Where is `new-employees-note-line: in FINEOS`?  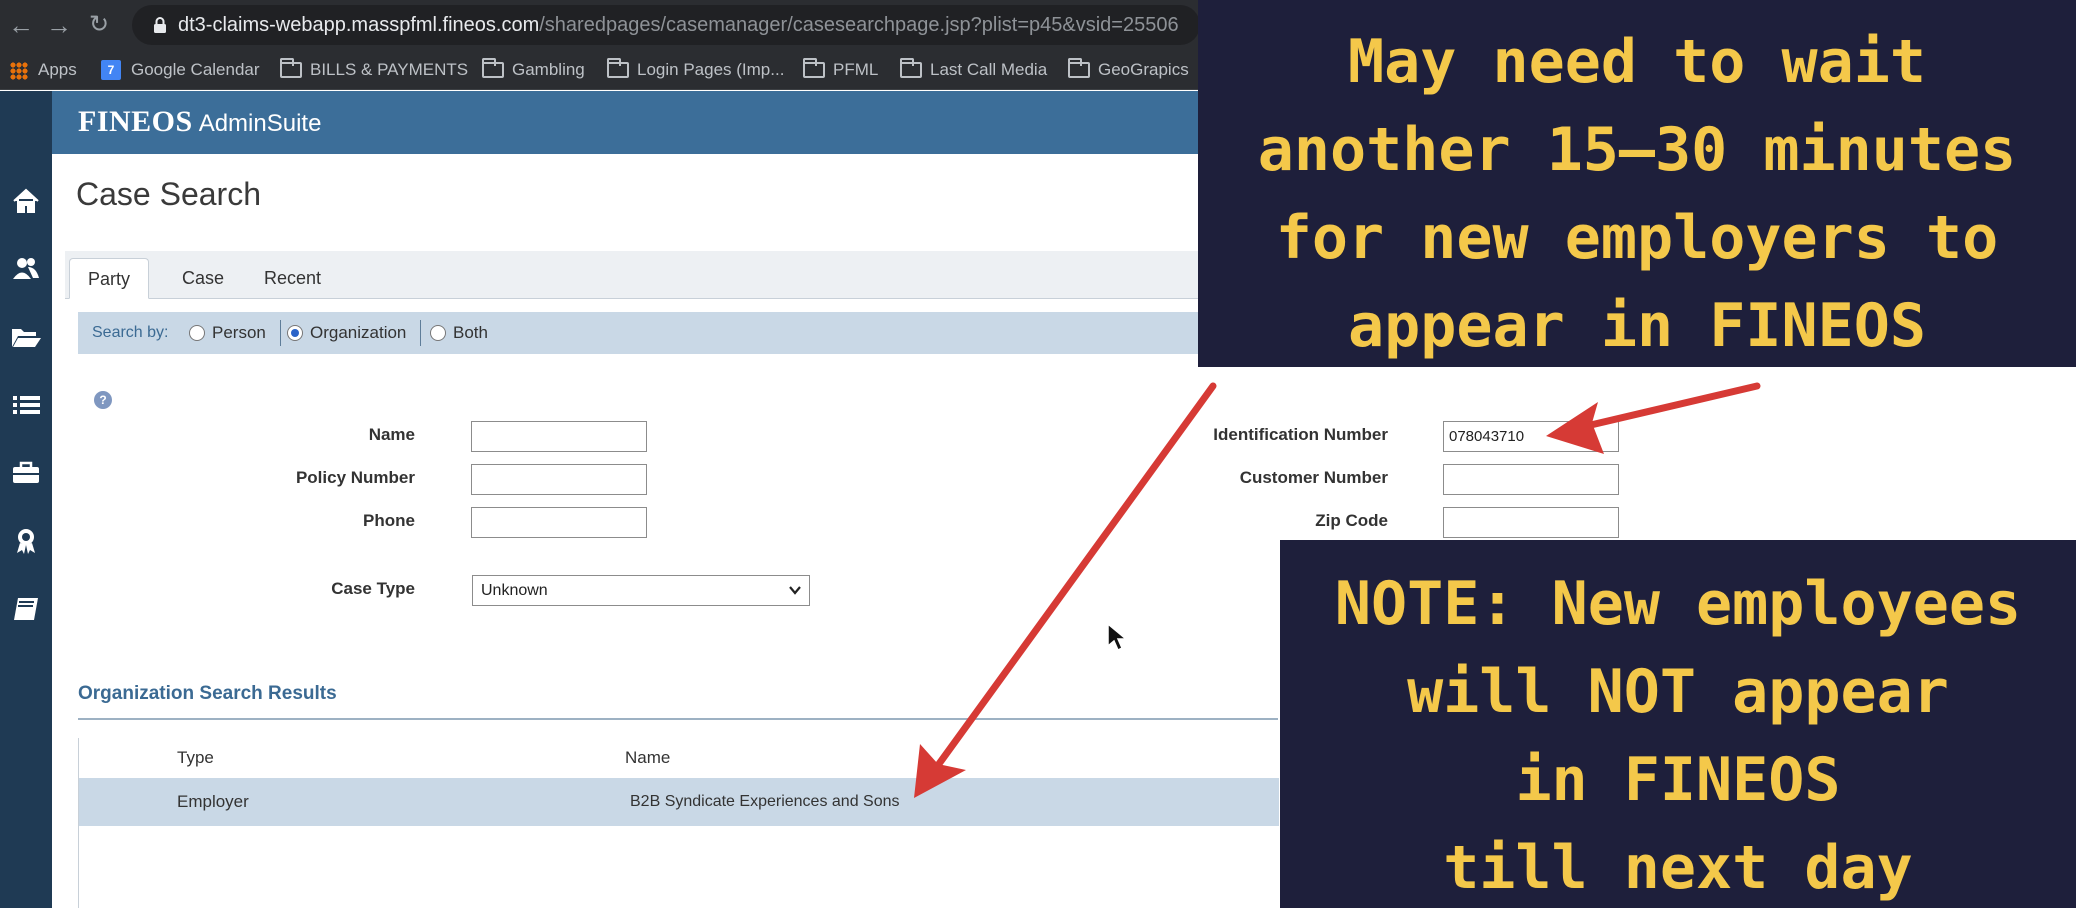 new-employees-note-line: in FINEOS is located at coordinates (1678, 780).